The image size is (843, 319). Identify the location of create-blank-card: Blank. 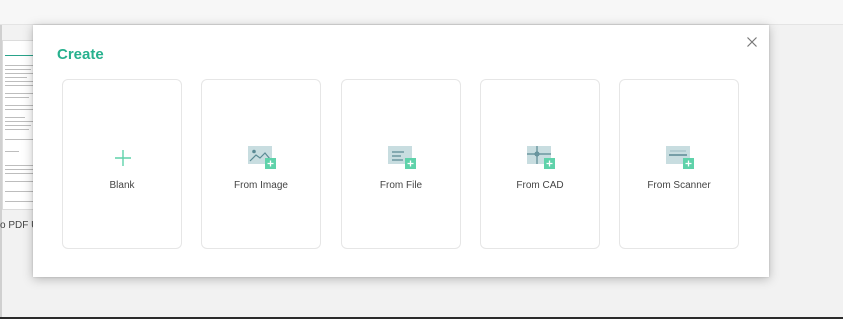
(122, 164).